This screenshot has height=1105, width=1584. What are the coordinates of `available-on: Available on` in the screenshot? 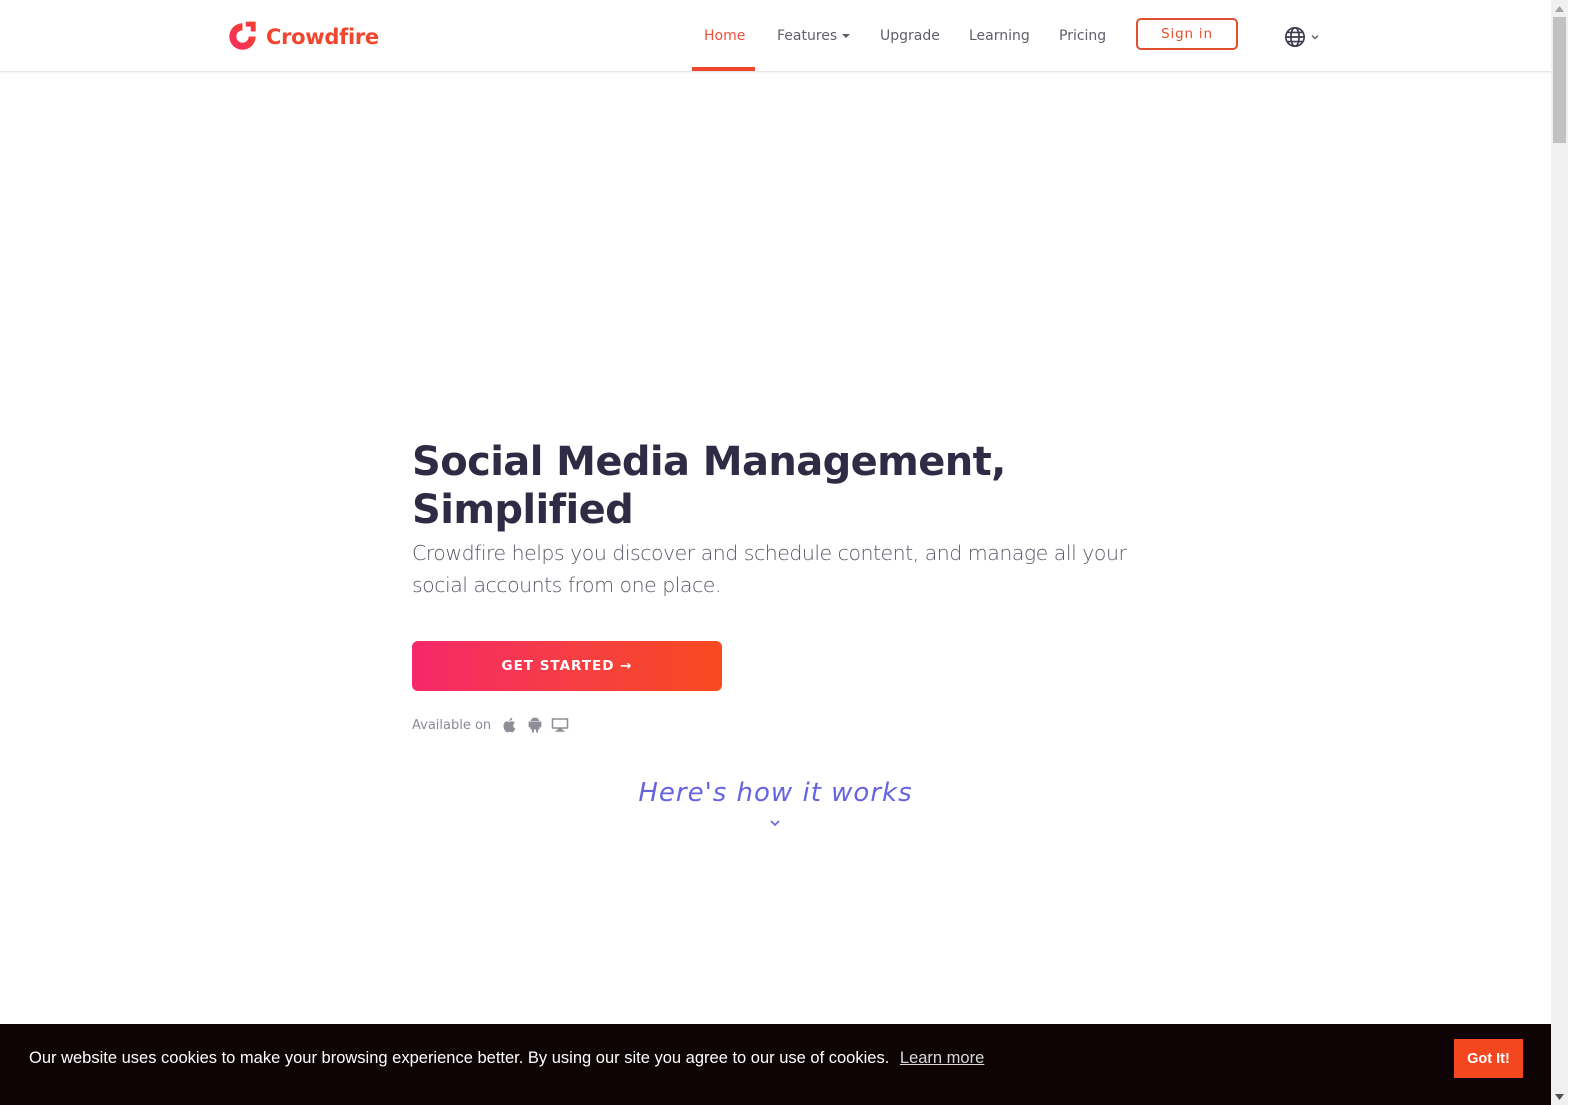 It's located at (494, 725).